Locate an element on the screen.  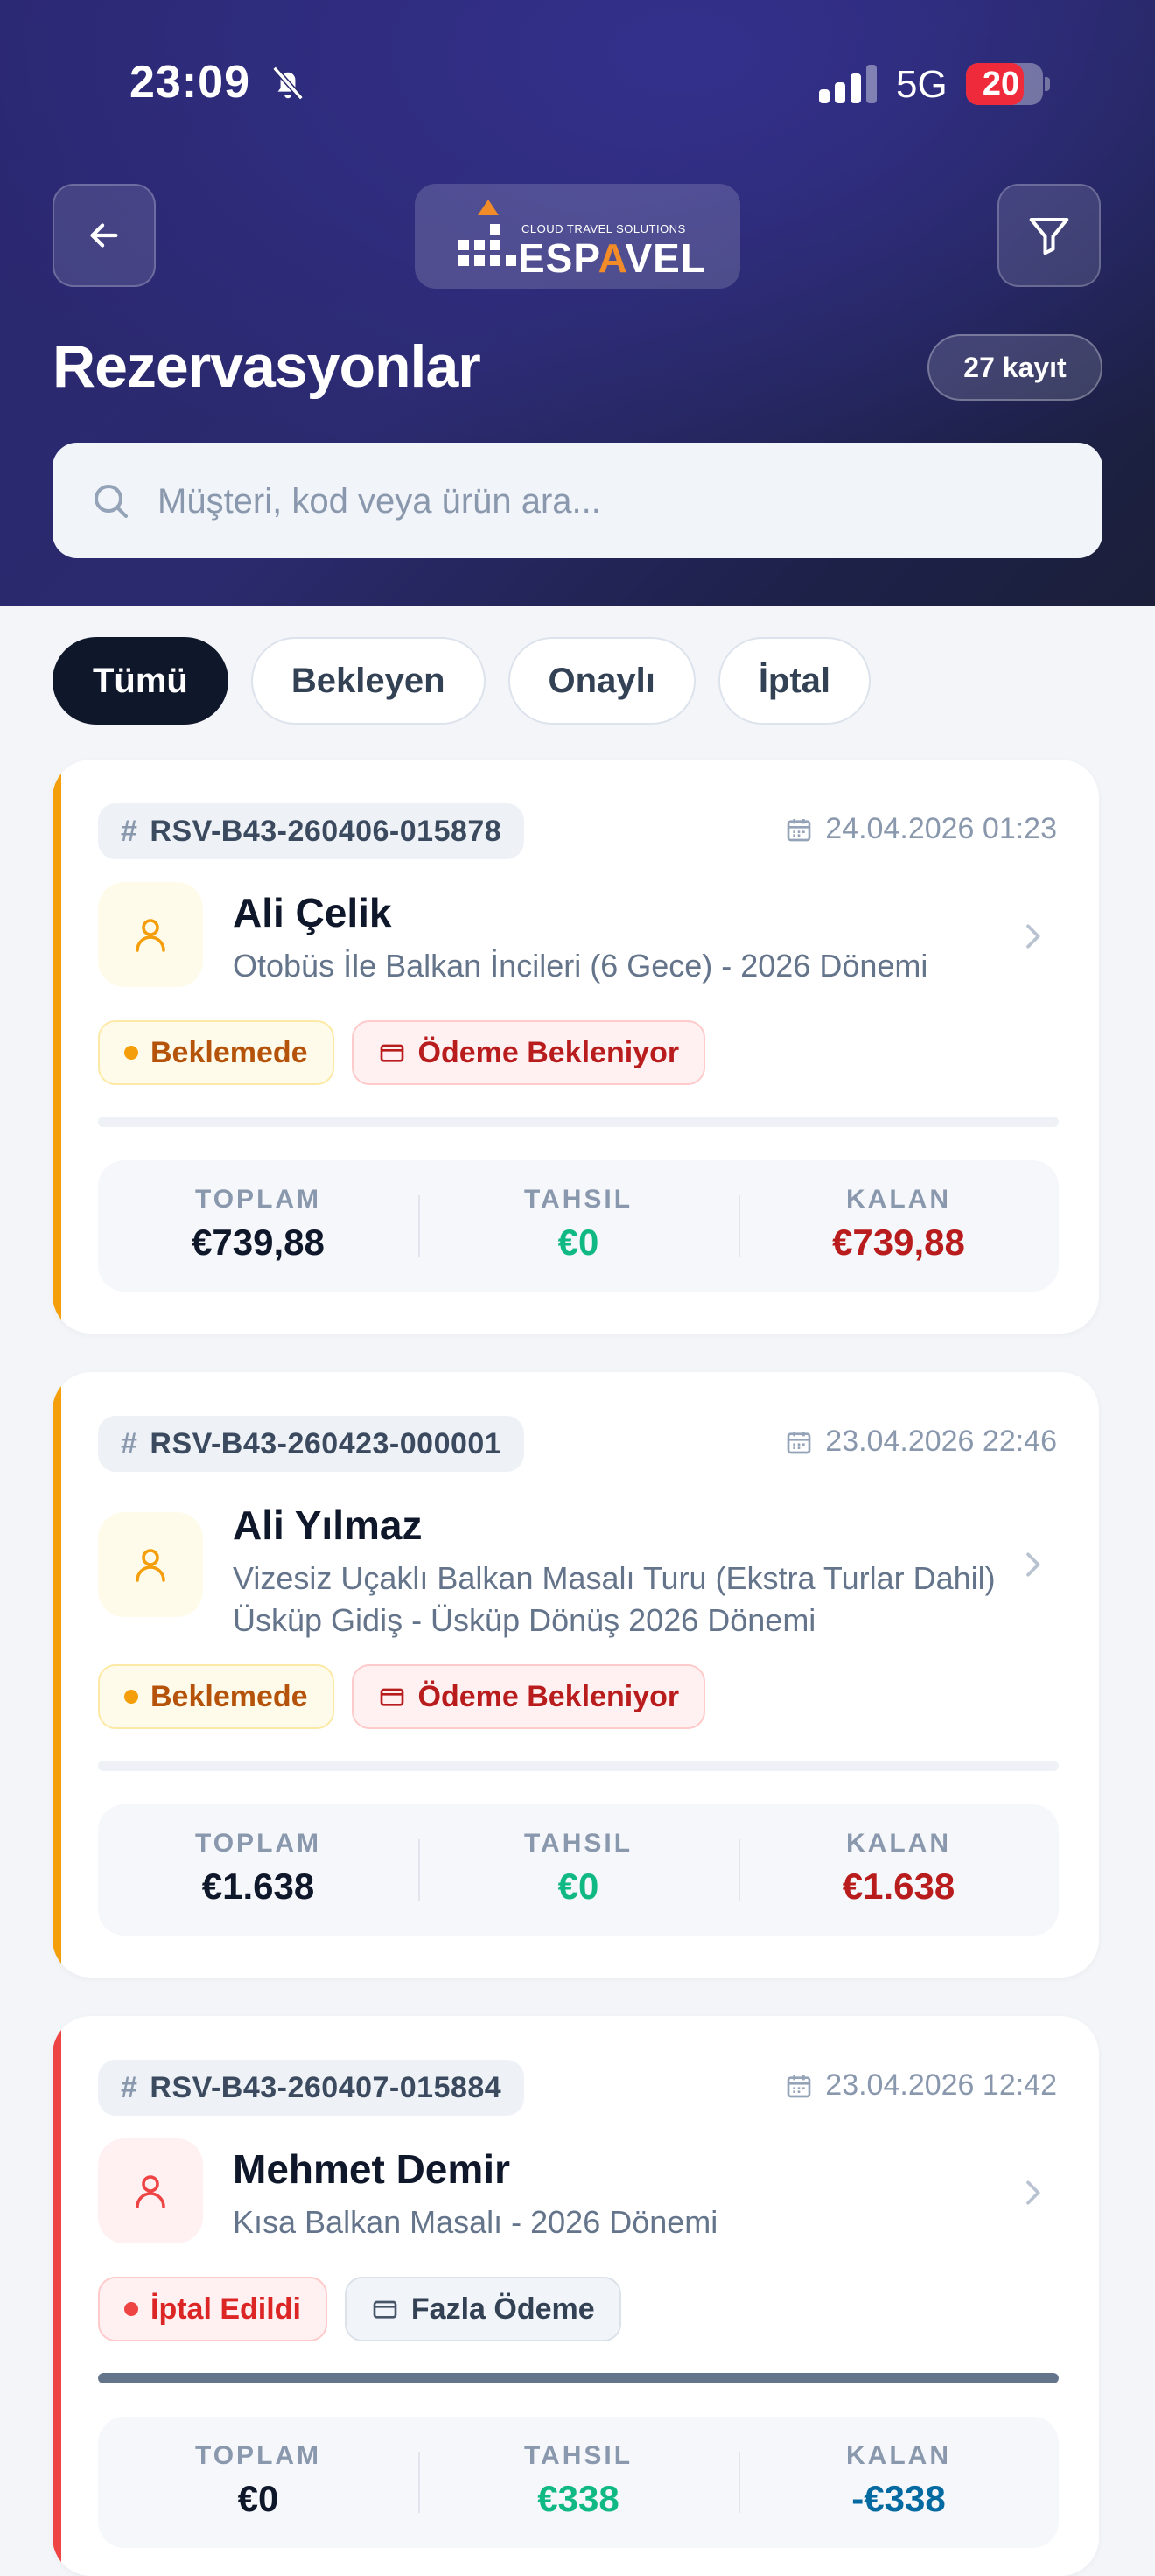
total-value: €1.638 is located at coordinates (258, 1886).